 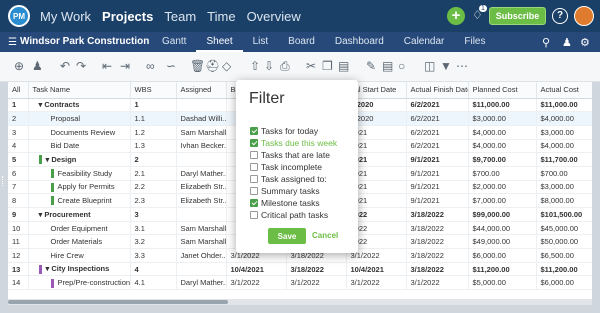 What do you see at coordinates (256, 283) in the screenshot?
I see `baseline-start-cell: 3/1/2022` at bounding box center [256, 283].